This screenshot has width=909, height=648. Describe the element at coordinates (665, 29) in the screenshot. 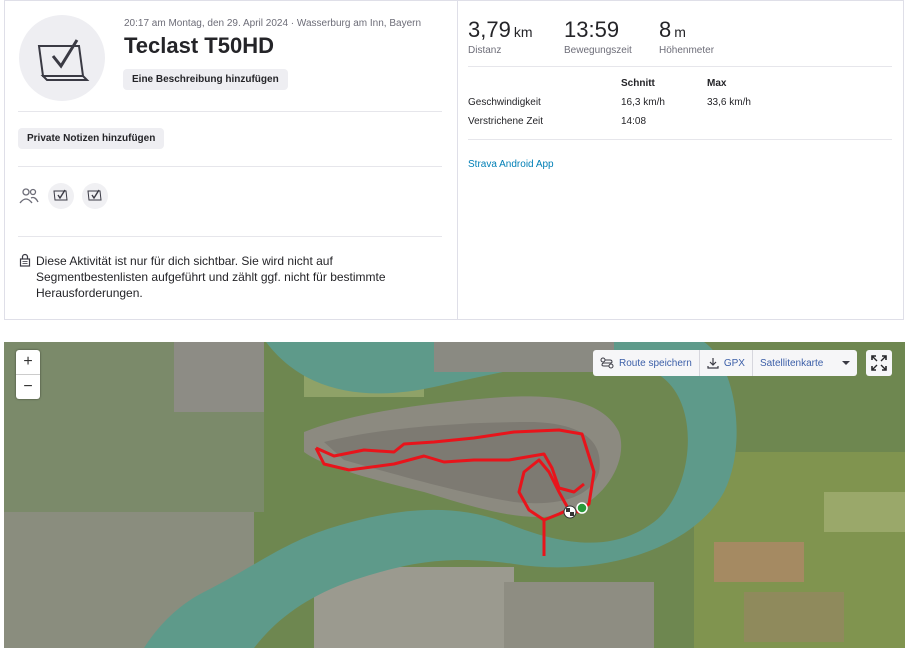

I see `elevation-value: 8` at that location.